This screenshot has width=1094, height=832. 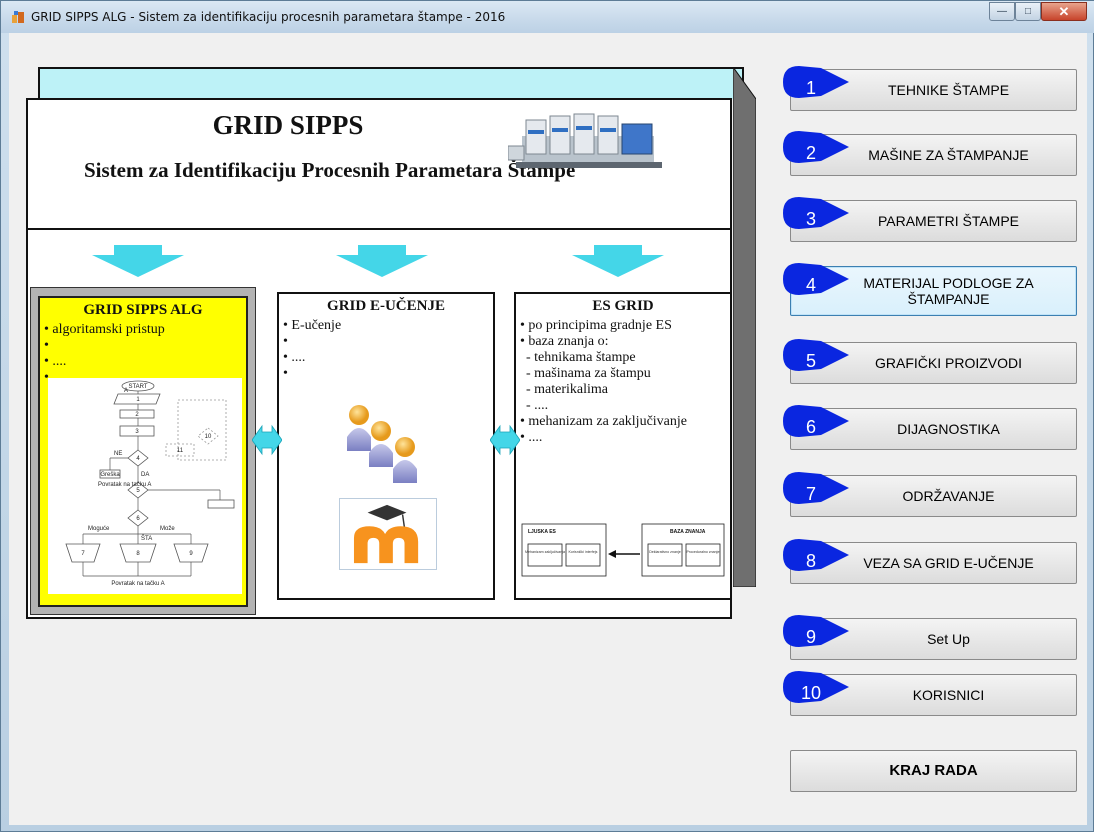 I want to click on button-label: MATERIJAL PODLOGE ZA ŠTAMPANJE, so click(x=948, y=291).